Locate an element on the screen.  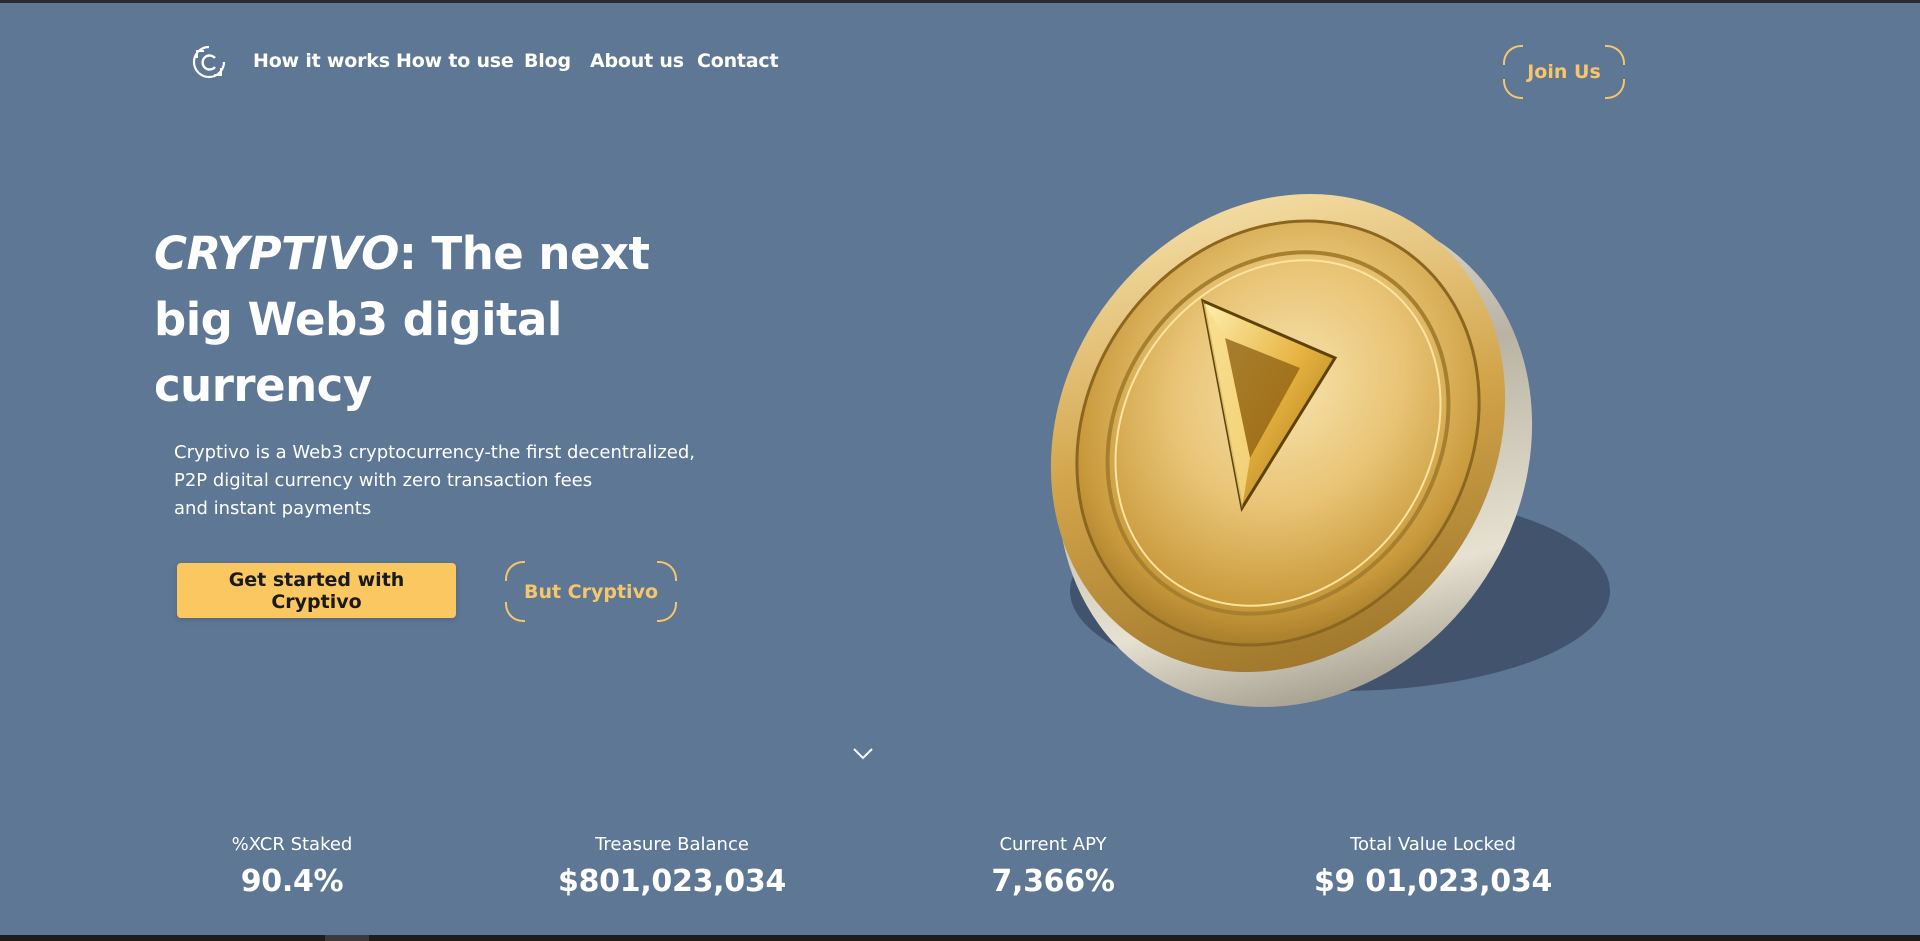
scrollbar-thumb is located at coordinates (347, 938).